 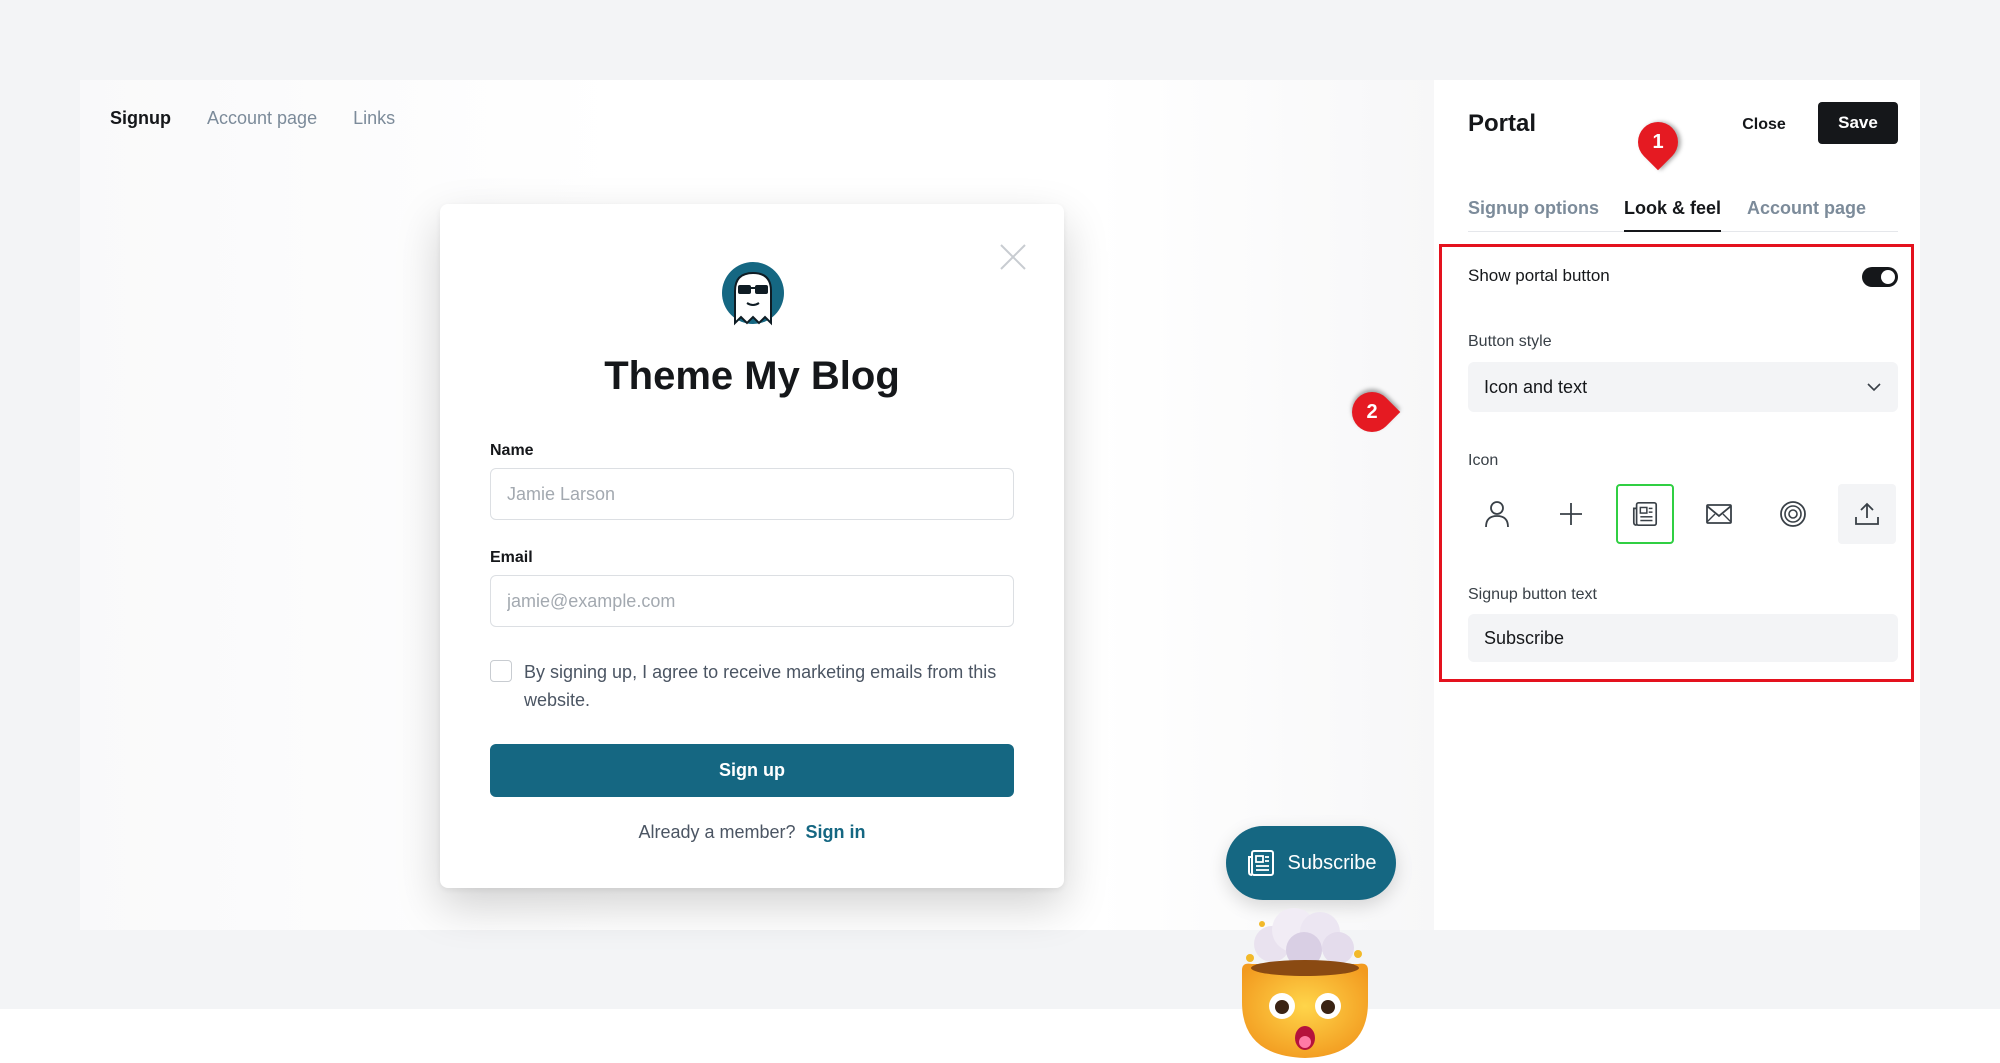 I want to click on name-input, so click(x=752, y=494).